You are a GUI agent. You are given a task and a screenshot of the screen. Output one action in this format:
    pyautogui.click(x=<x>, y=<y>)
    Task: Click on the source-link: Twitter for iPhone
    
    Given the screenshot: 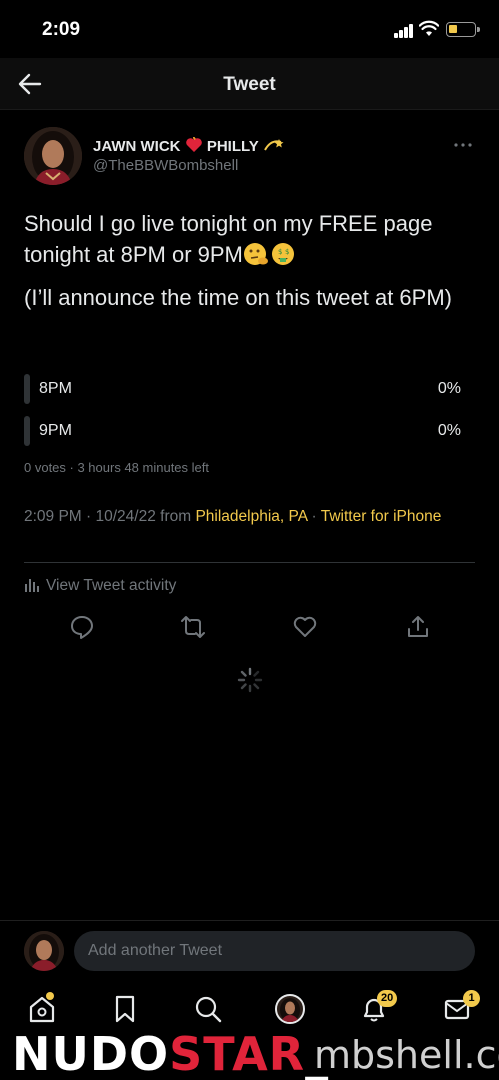 What is the action you would take?
    pyautogui.click(x=381, y=516)
    